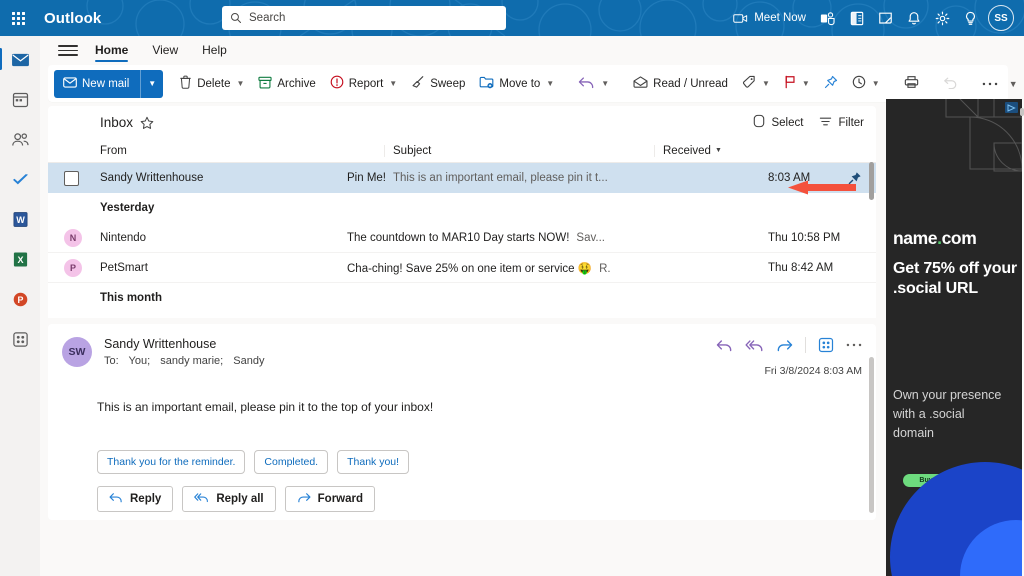 Image resolution: width=1024 pixels, height=576 pixels. Describe the element at coordinates (915, 238) in the screenshot. I see `ad-brand-text: name` at that location.